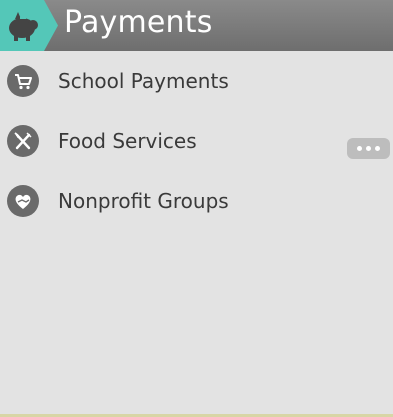 The height and width of the screenshot is (417, 393). I want to click on menu-item-nonprofit-groups: Nonprofit Groups, so click(196, 201).